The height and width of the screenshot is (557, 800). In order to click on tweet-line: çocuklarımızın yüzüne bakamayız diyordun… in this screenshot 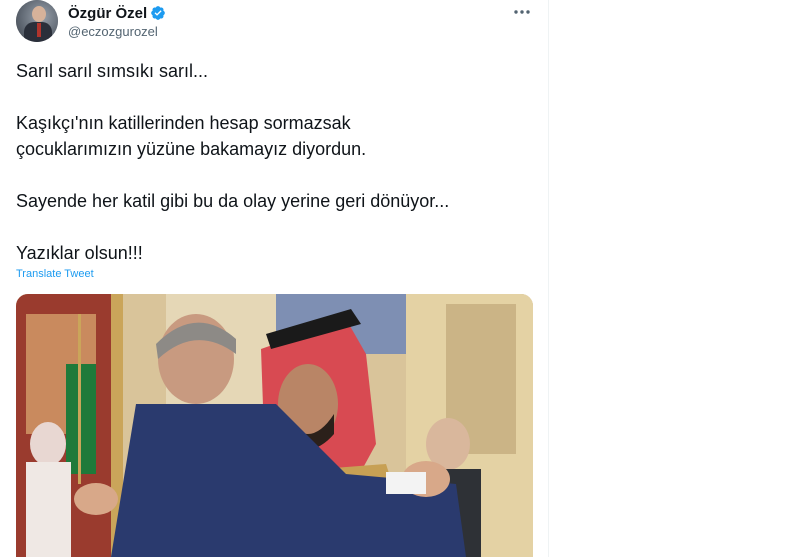, I will do `click(191, 149)`.